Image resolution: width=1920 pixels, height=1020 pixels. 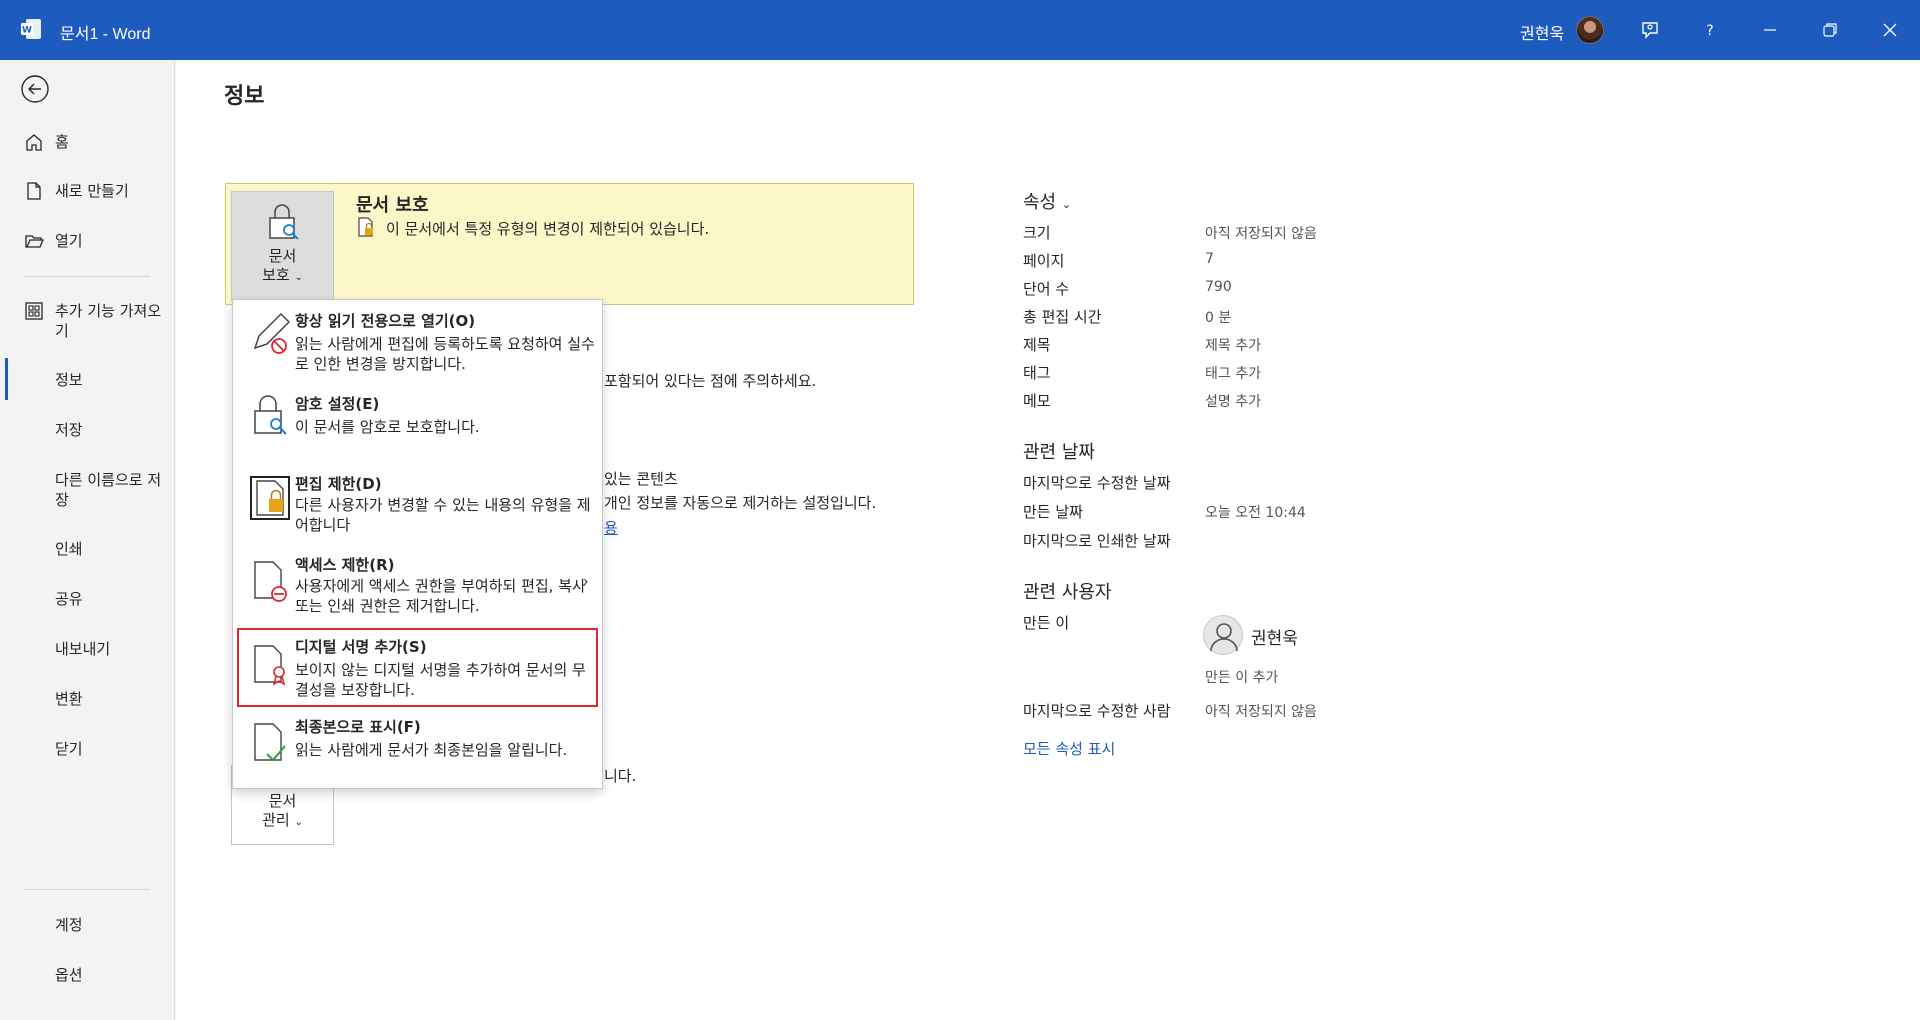 What do you see at coordinates (1255, 513) in the screenshot?
I see `prop-value-created: 오늘 오전 10:44` at bounding box center [1255, 513].